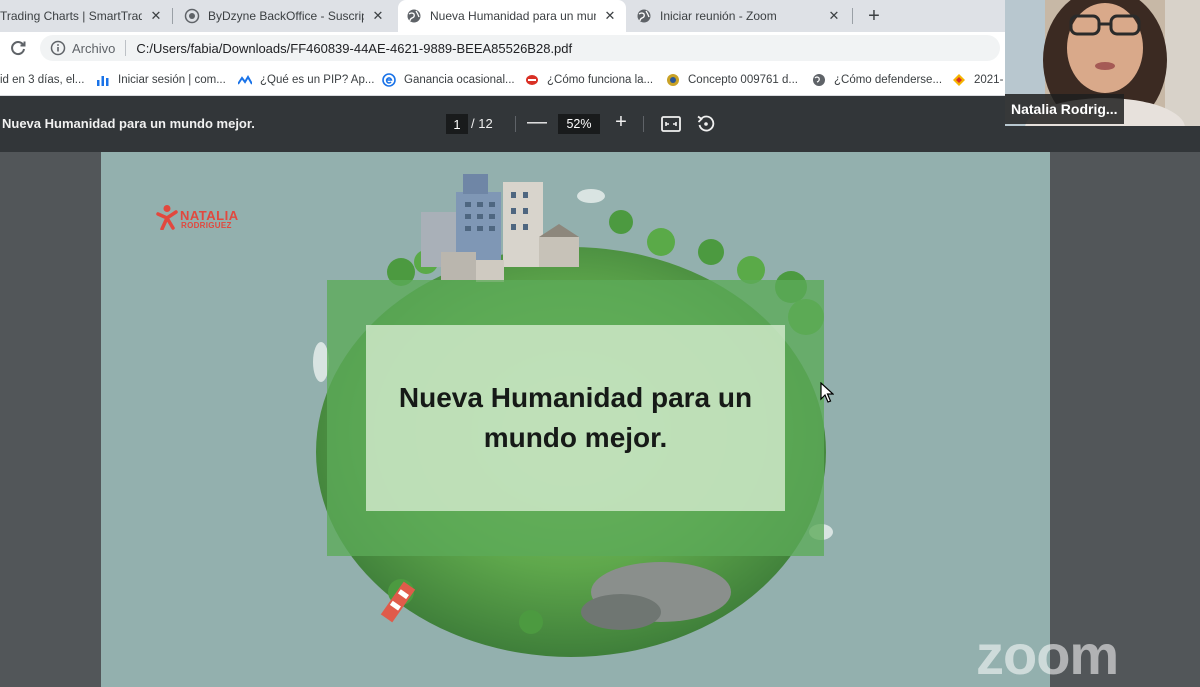 This screenshot has width=1200, height=687. What do you see at coordinates (989, 80) in the screenshot?
I see `bookmark-label: 2021-` at bounding box center [989, 80].